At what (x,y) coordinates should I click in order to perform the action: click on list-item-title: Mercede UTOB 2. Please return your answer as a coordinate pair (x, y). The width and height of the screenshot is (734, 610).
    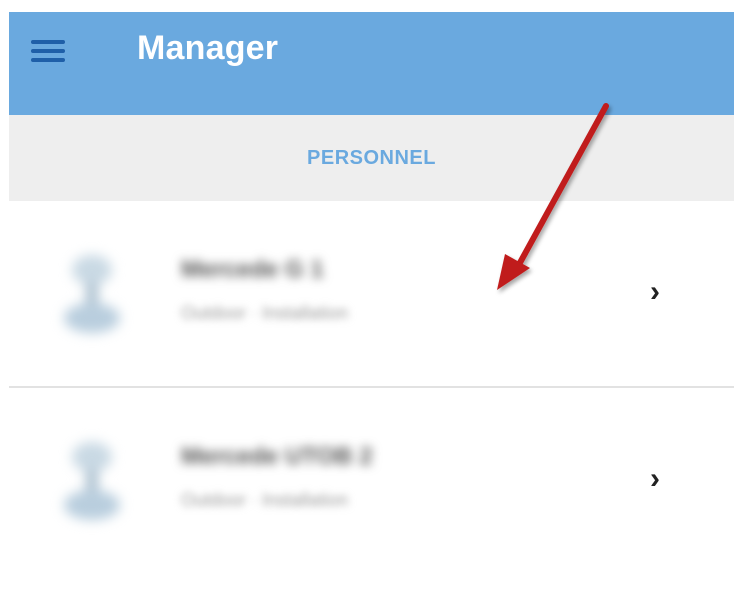
    Looking at the image, I should click on (277, 456).